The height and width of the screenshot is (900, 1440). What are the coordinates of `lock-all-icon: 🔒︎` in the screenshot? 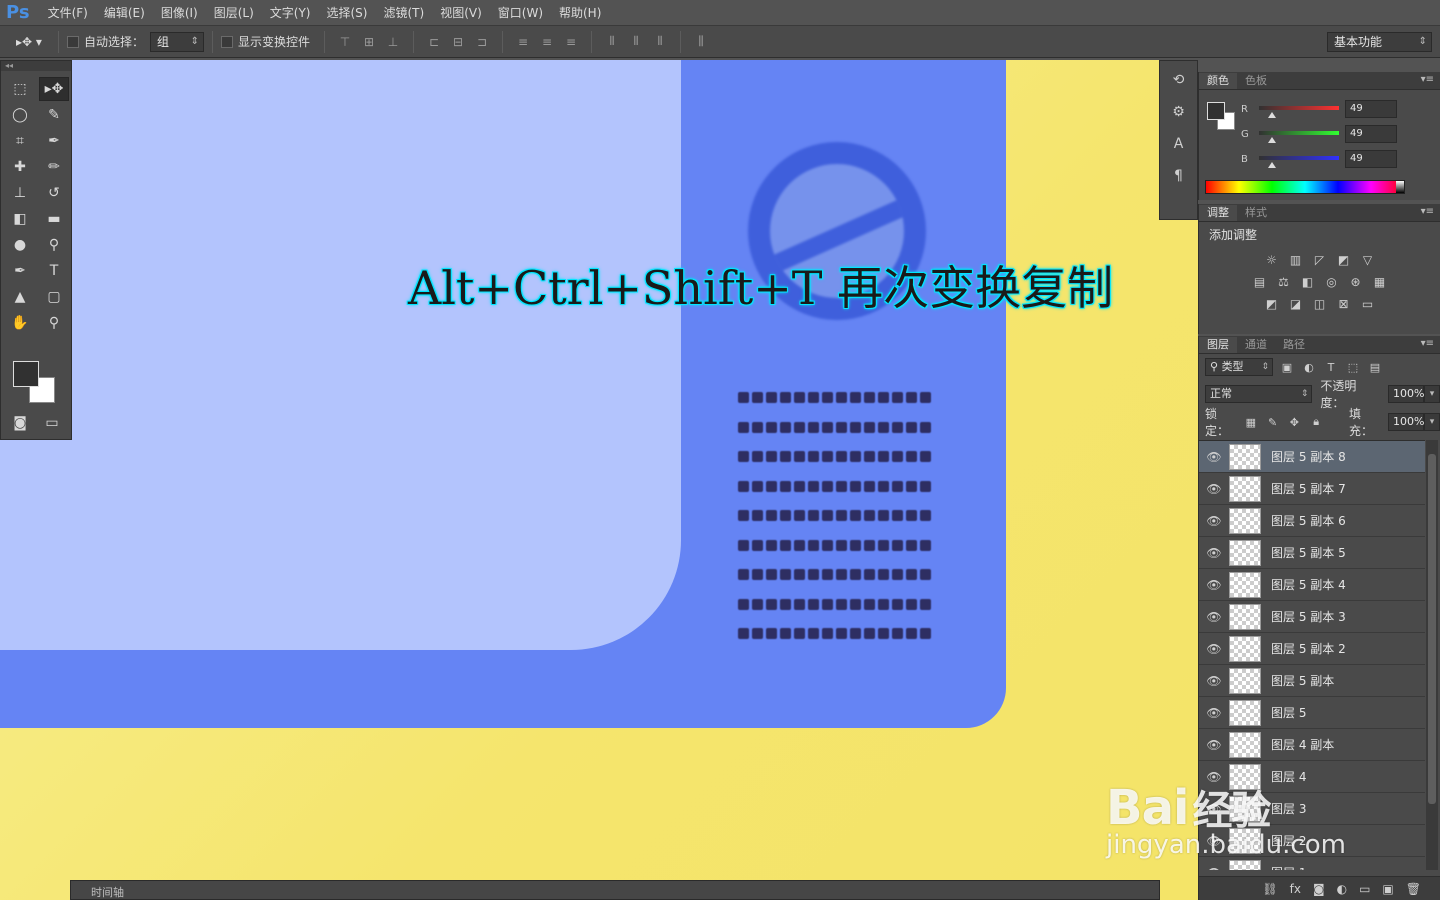 It's located at (1316, 422).